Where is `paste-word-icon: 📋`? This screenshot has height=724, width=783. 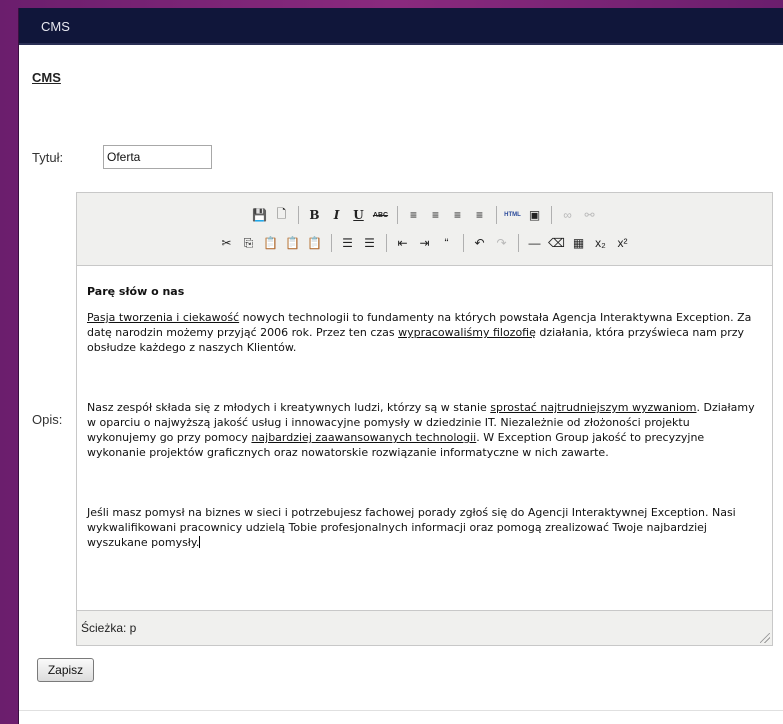 paste-word-icon: 📋 is located at coordinates (315, 243).